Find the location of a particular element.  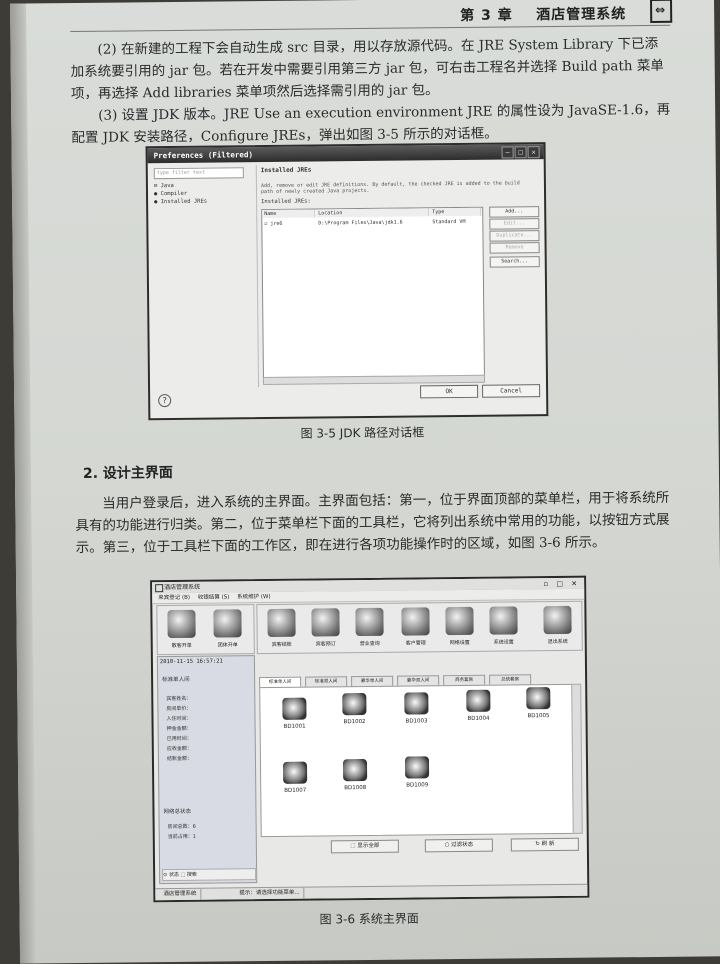

jre-row-name: ☑ jre6 is located at coordinates (289, 223).